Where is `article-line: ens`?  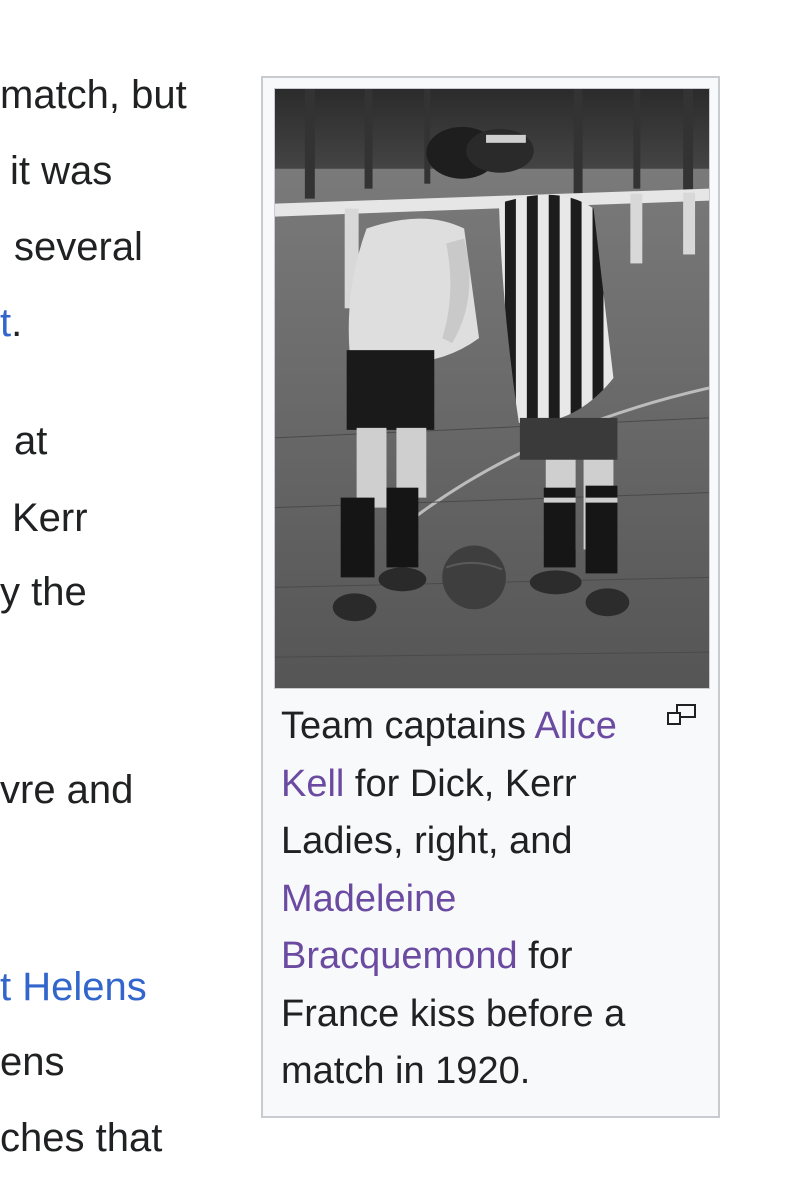
article-line: ens is located at coordinates (32, 1062).